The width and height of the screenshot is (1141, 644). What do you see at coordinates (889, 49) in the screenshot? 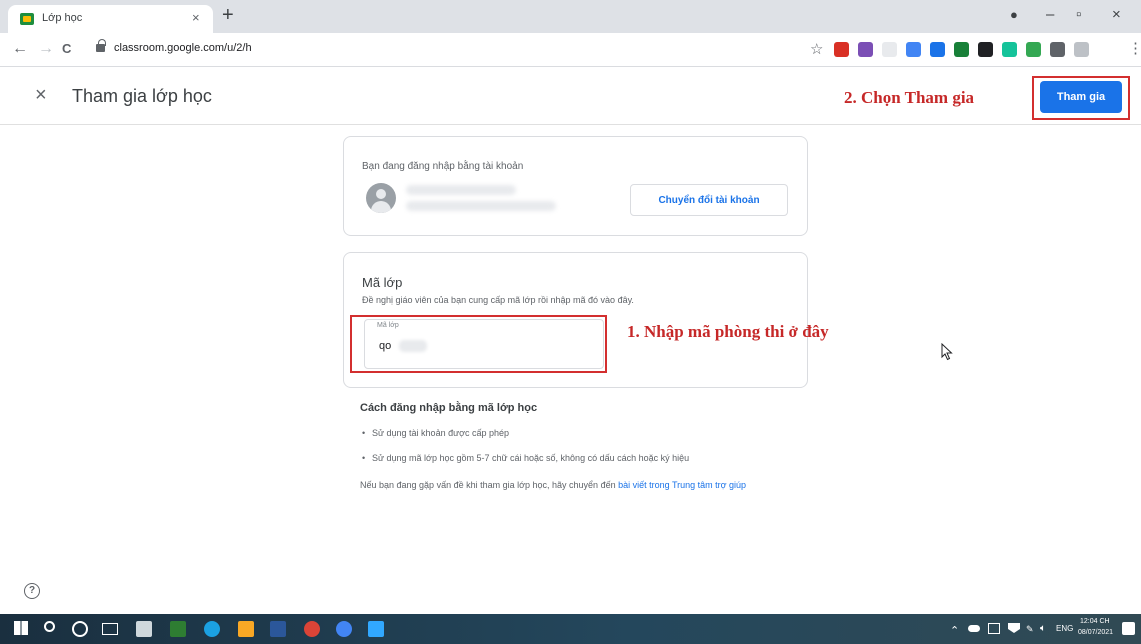
I see `blank-extension-icon` at bounding box center [889, 49].